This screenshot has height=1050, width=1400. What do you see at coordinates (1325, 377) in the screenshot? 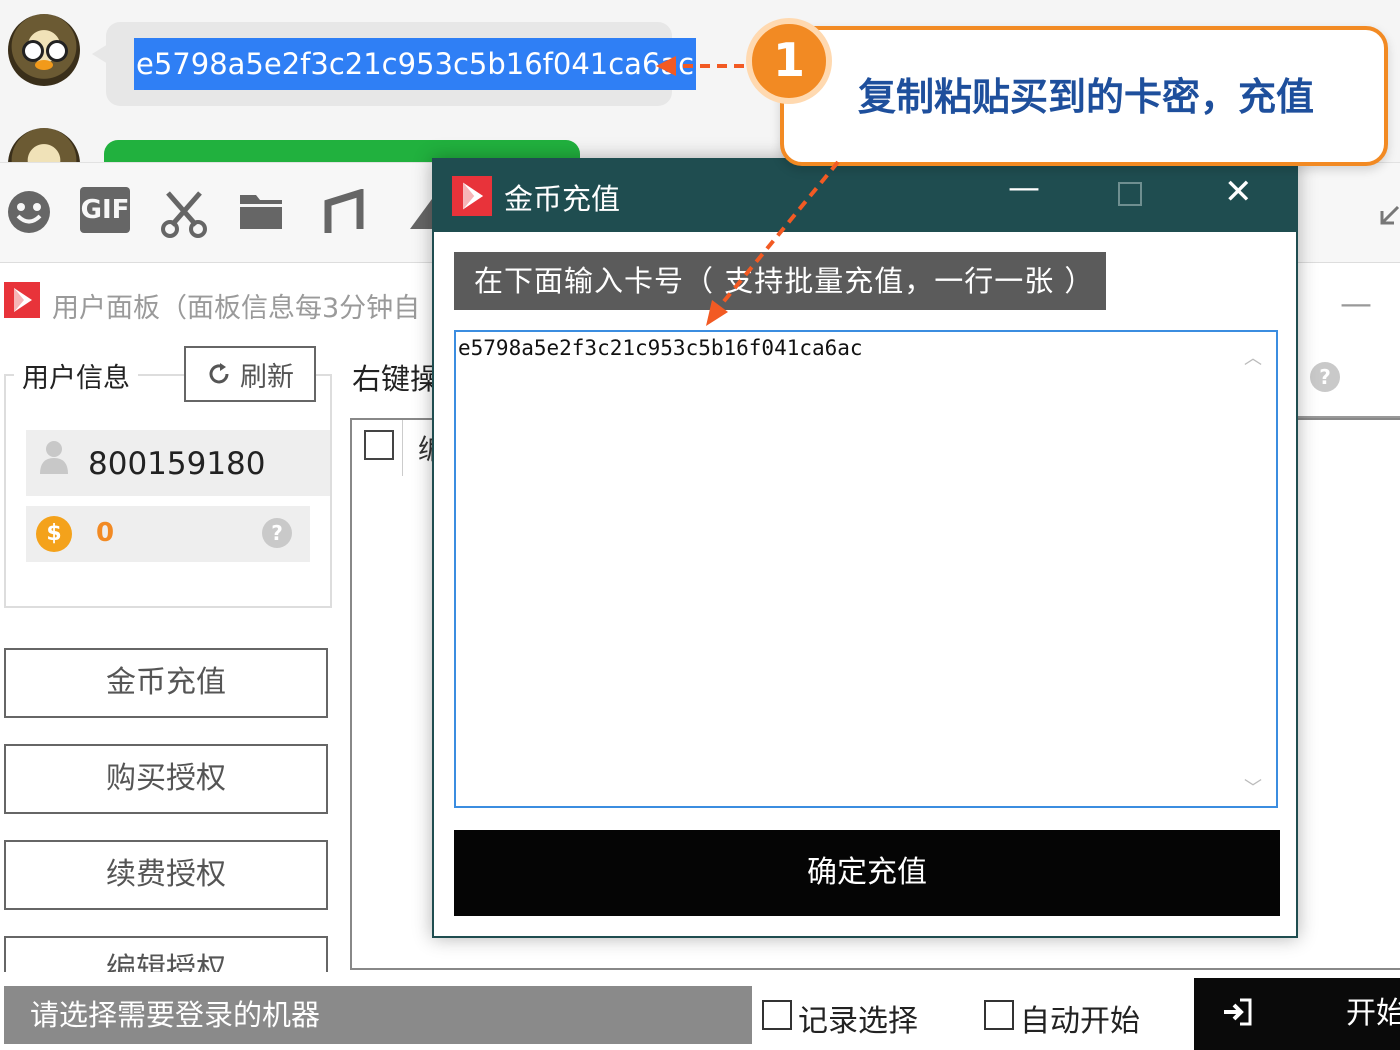
I see `panel-help-icon: ?` at bounding box center [1325, 377].